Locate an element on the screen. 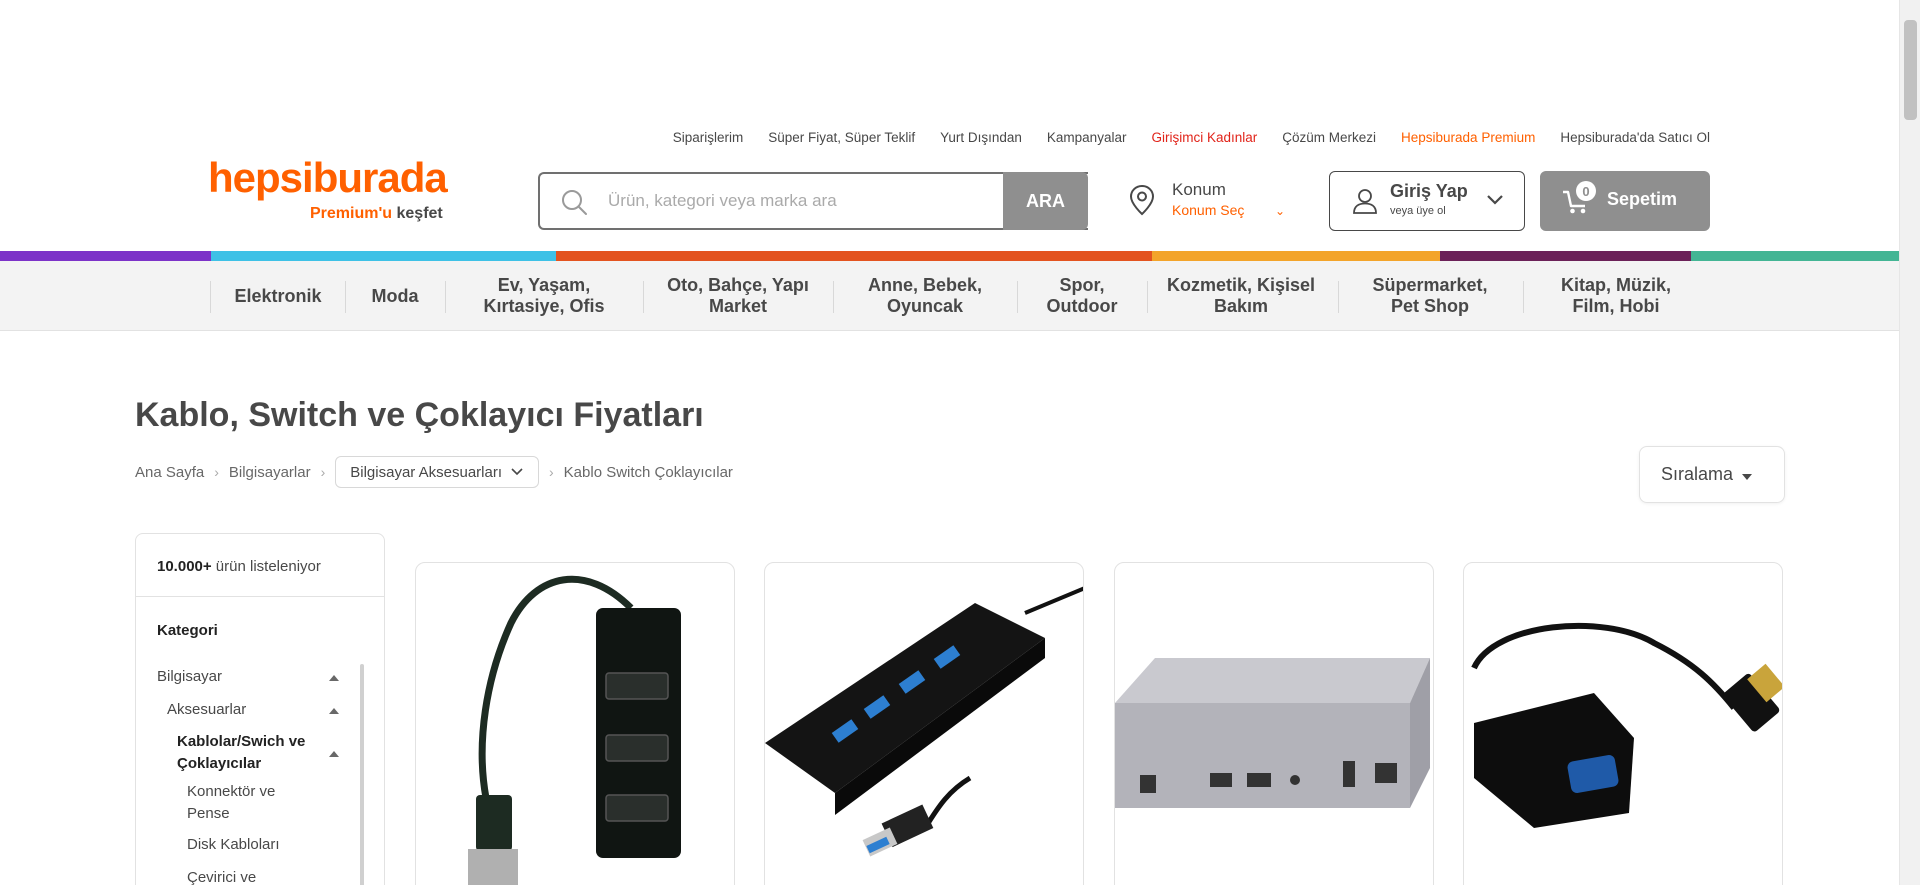  top-link: Çözüm Merkezi is located at coordinates (1329, 137).